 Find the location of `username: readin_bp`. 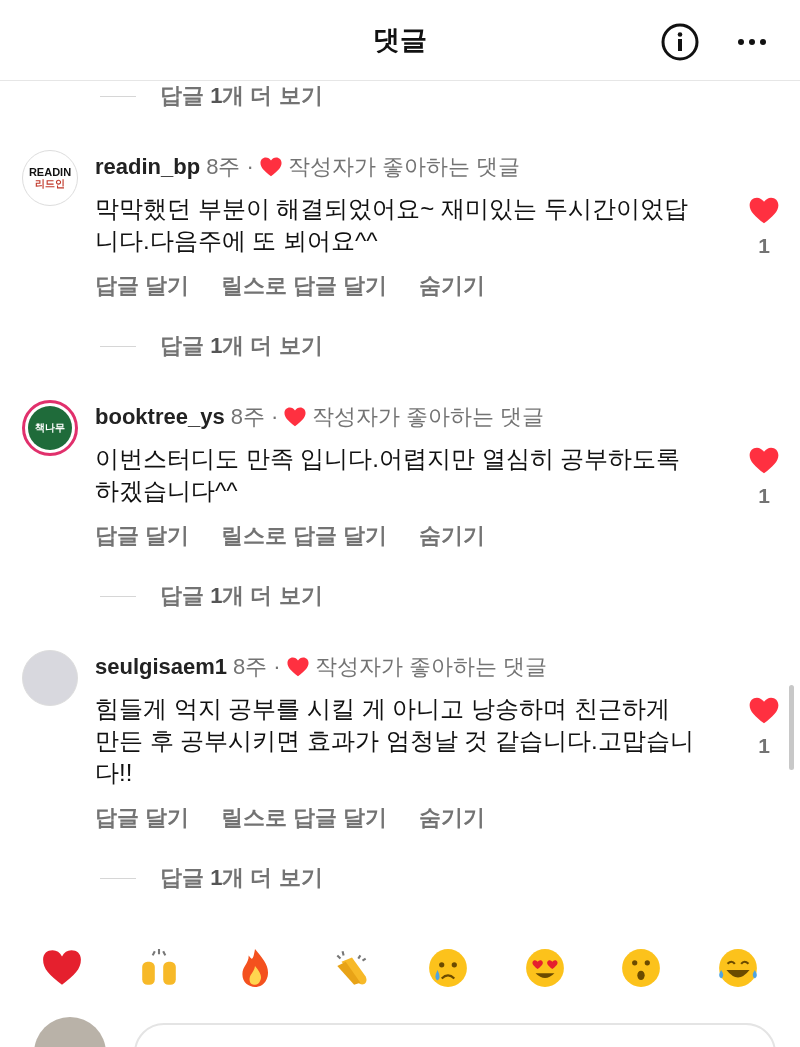

username: readin_bp is located at coordinates (148, 167).